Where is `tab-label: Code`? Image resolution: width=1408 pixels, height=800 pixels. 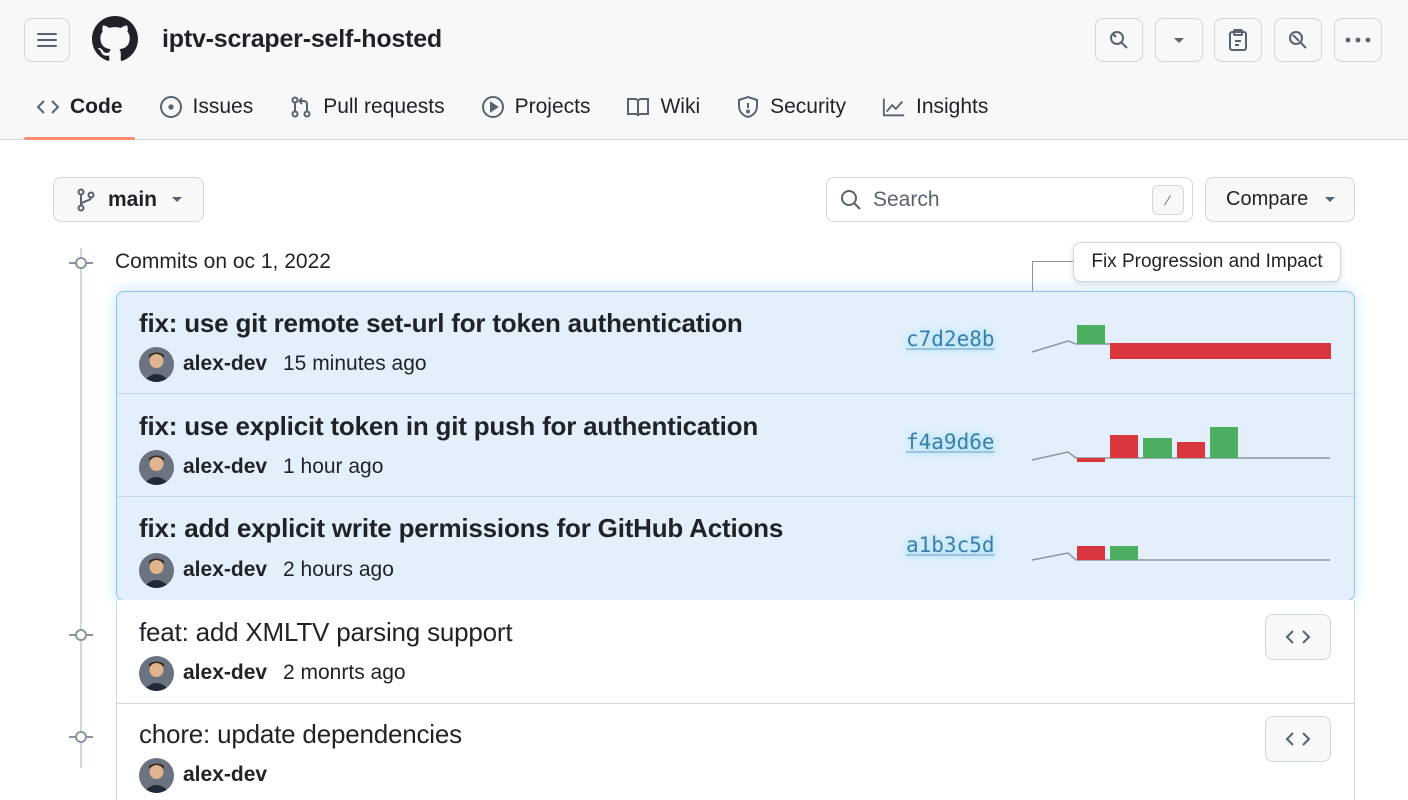 tab-label: Code is located at coordinates (96, 106).